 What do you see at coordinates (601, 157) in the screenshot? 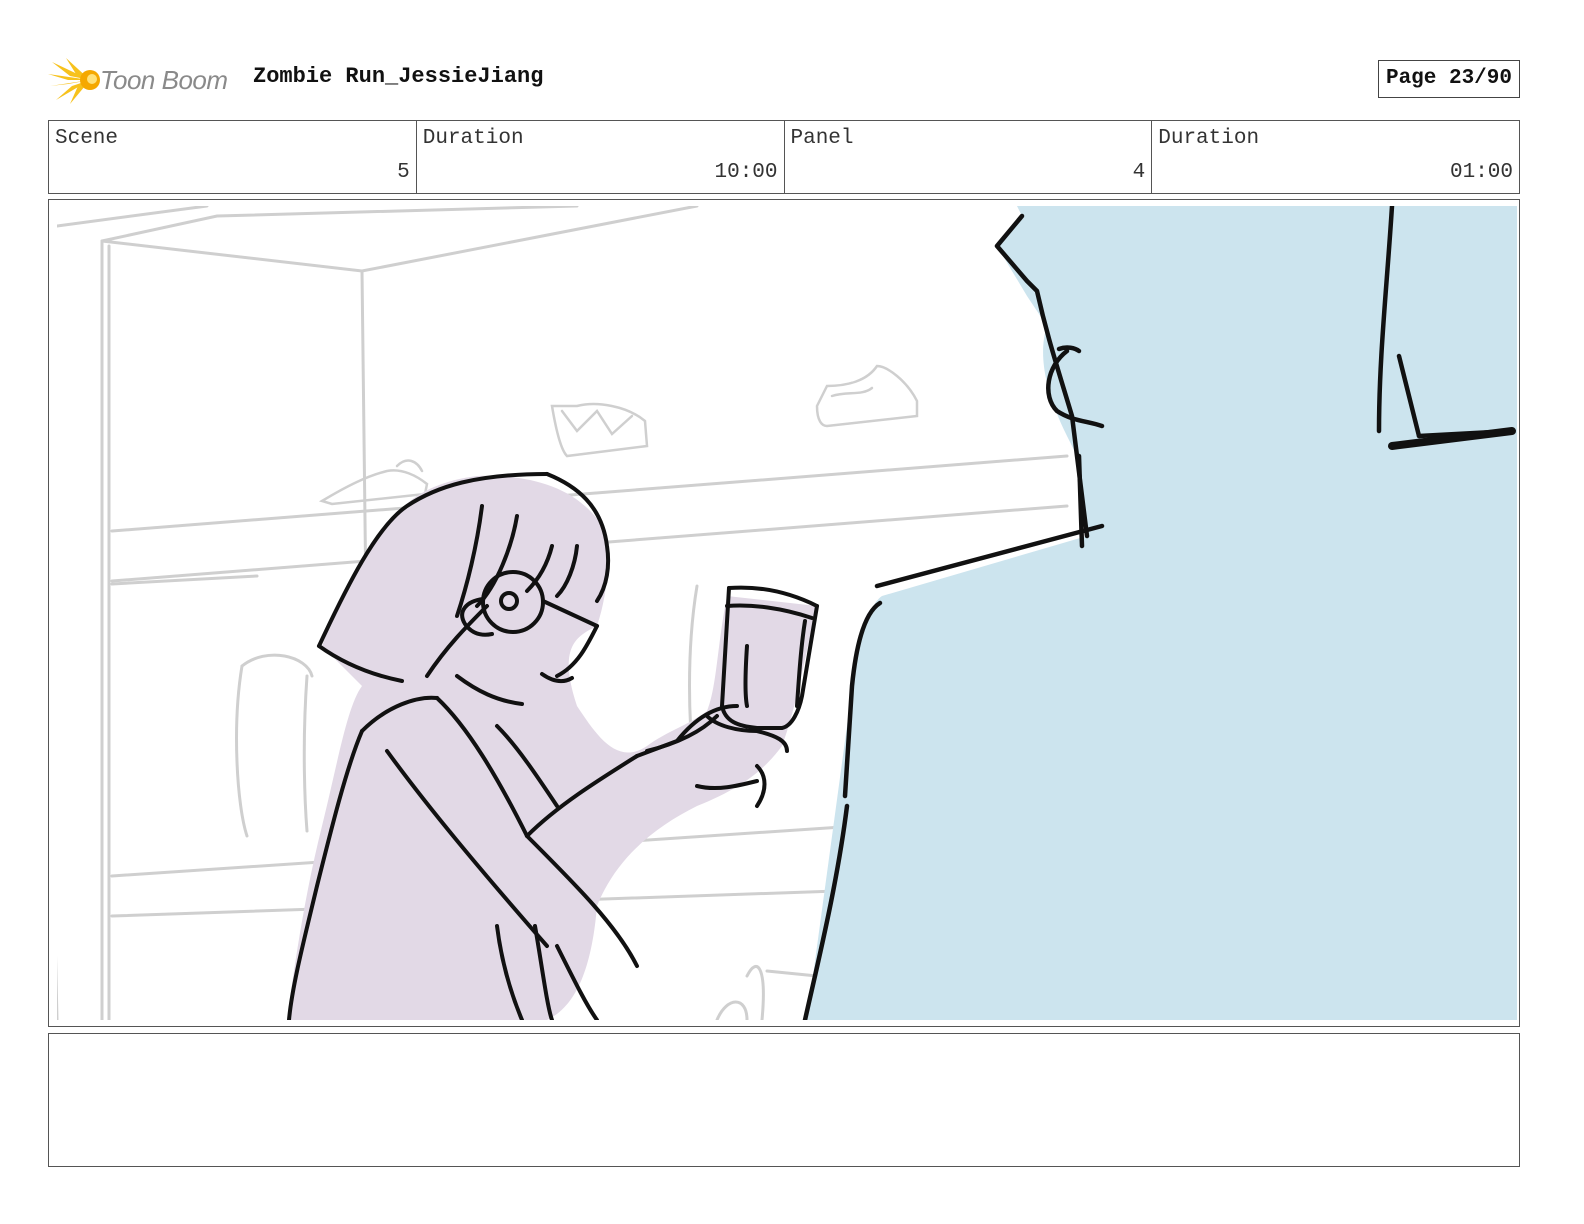
I see `scene-duration-cell: Duration 10:00` at bounding box center [601, 157].